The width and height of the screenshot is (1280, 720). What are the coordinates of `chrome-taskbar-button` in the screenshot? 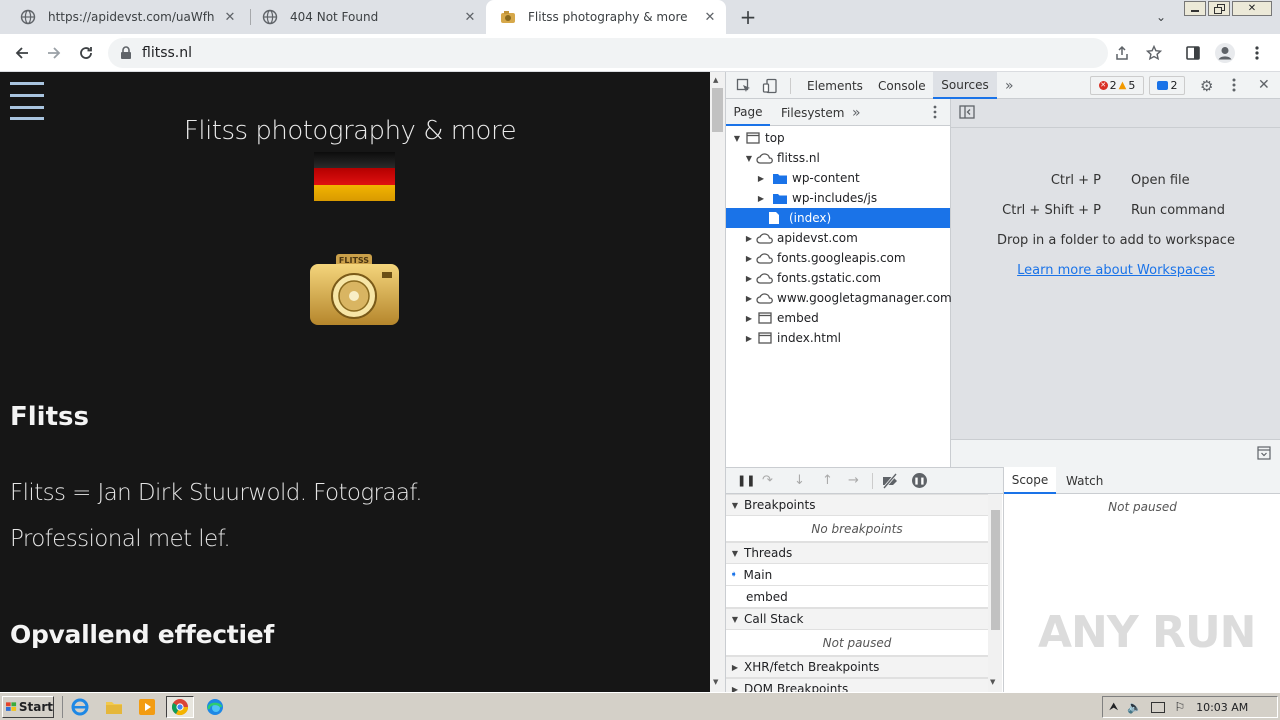 It's located at (180, 707).